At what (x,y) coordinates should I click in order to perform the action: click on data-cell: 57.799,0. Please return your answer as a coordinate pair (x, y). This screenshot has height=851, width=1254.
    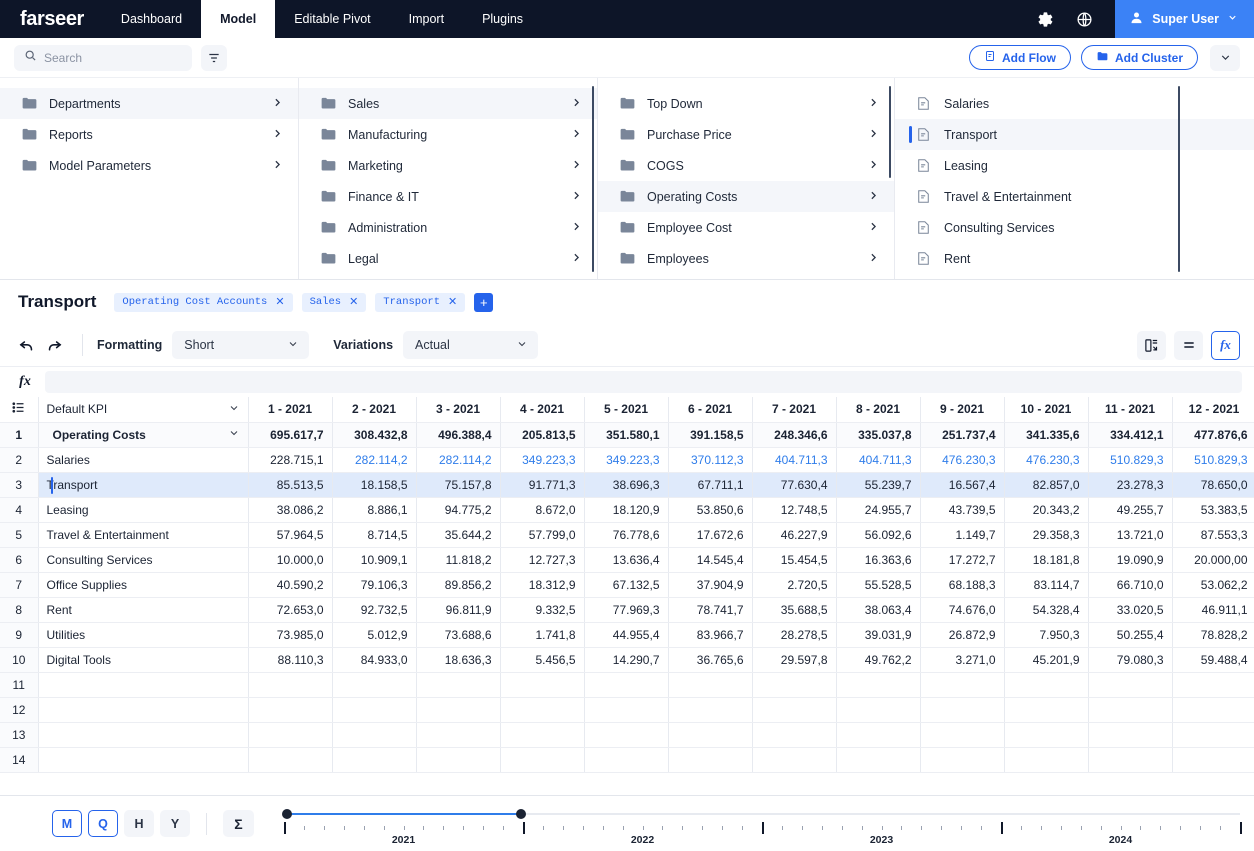
    Looking at the image, I should click on (542, 535).